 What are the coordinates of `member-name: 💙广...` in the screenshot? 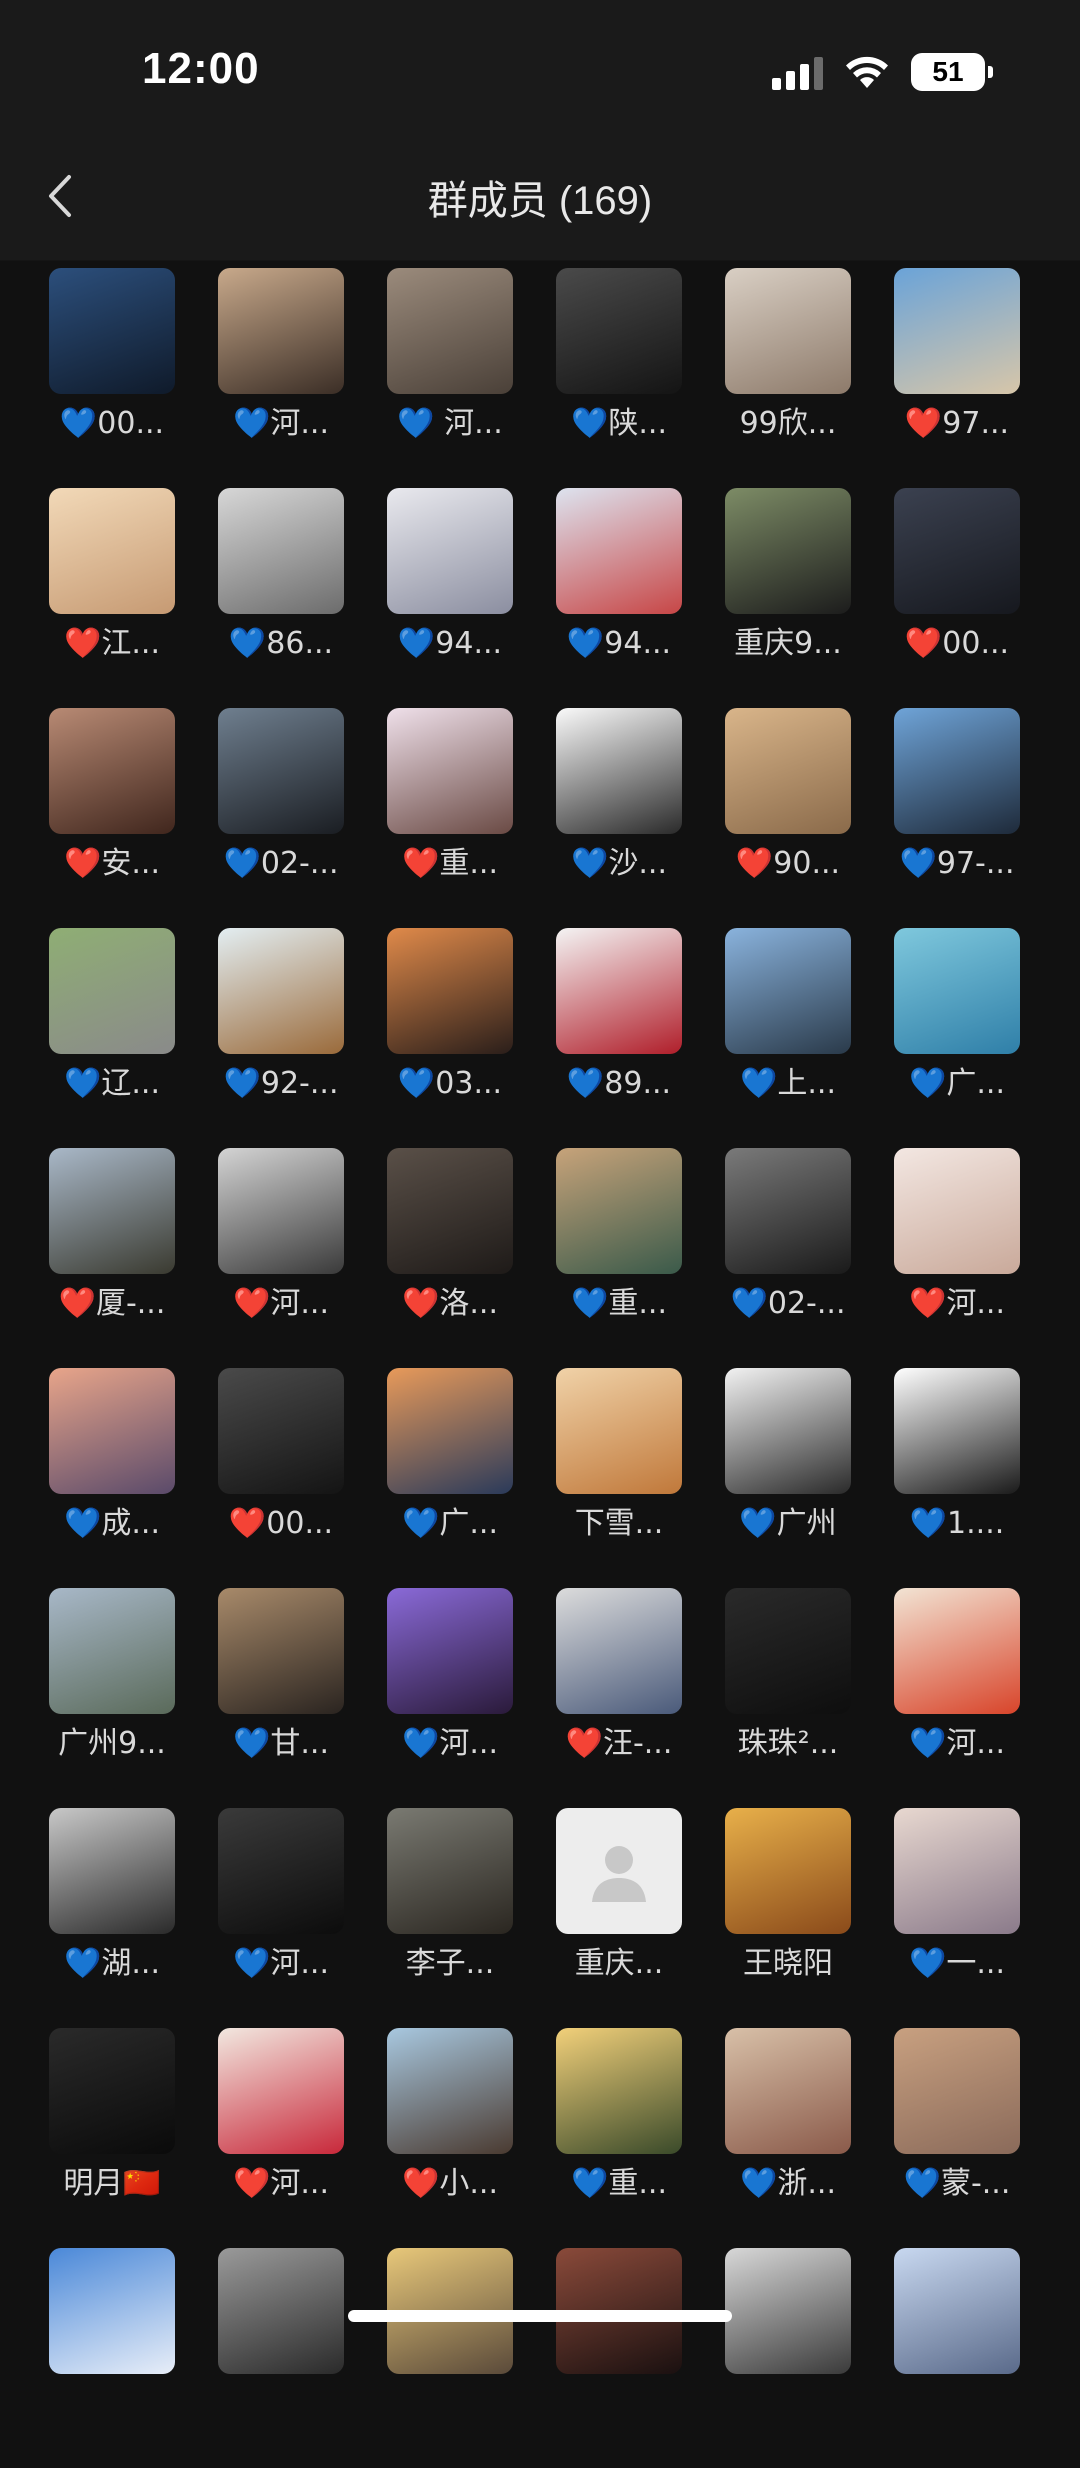 It's located at (957, 1083).